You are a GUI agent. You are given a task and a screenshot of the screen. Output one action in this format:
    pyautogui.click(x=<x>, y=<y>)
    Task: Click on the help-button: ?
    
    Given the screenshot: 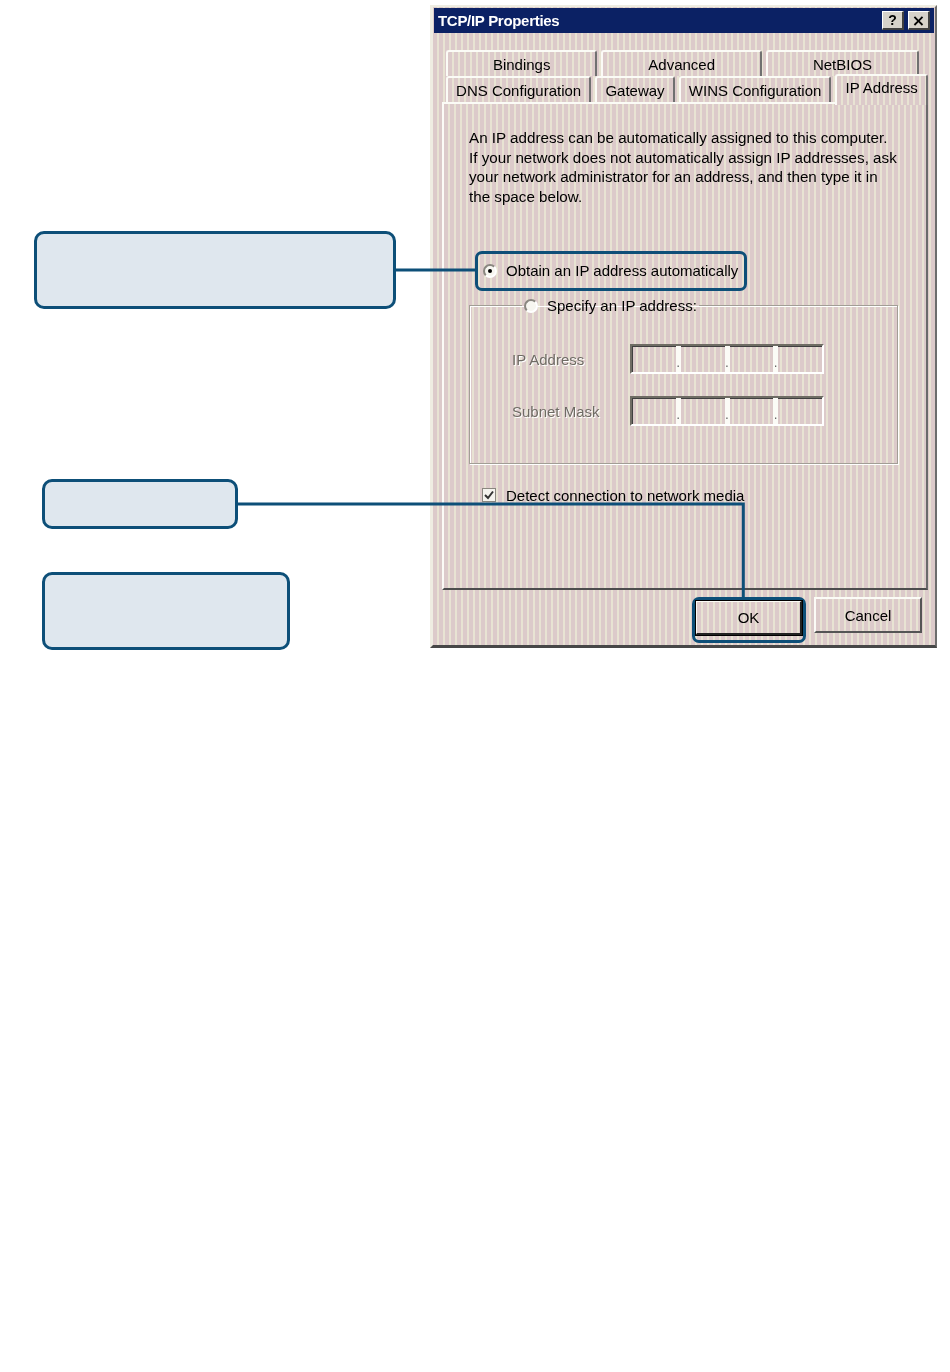 What is the action you would take?
    pyautogui.click(x=893, y=20)
    